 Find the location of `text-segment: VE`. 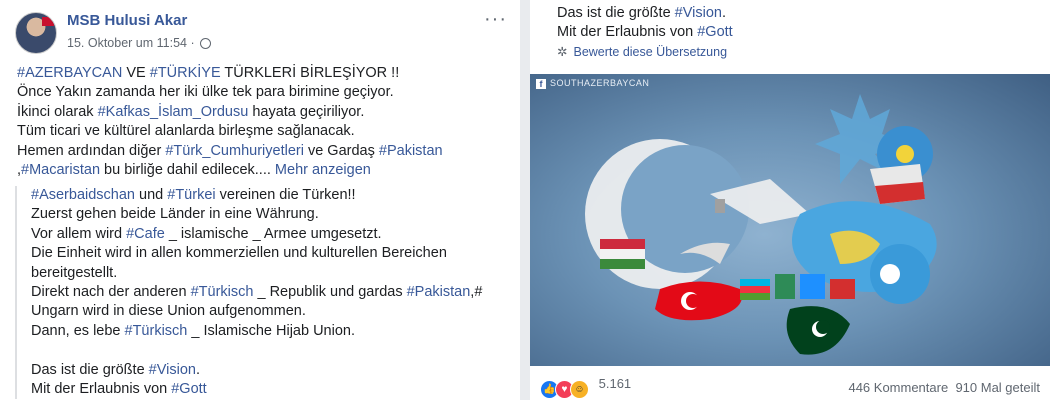

text-segment: VE is located at coordinates (136, 73).